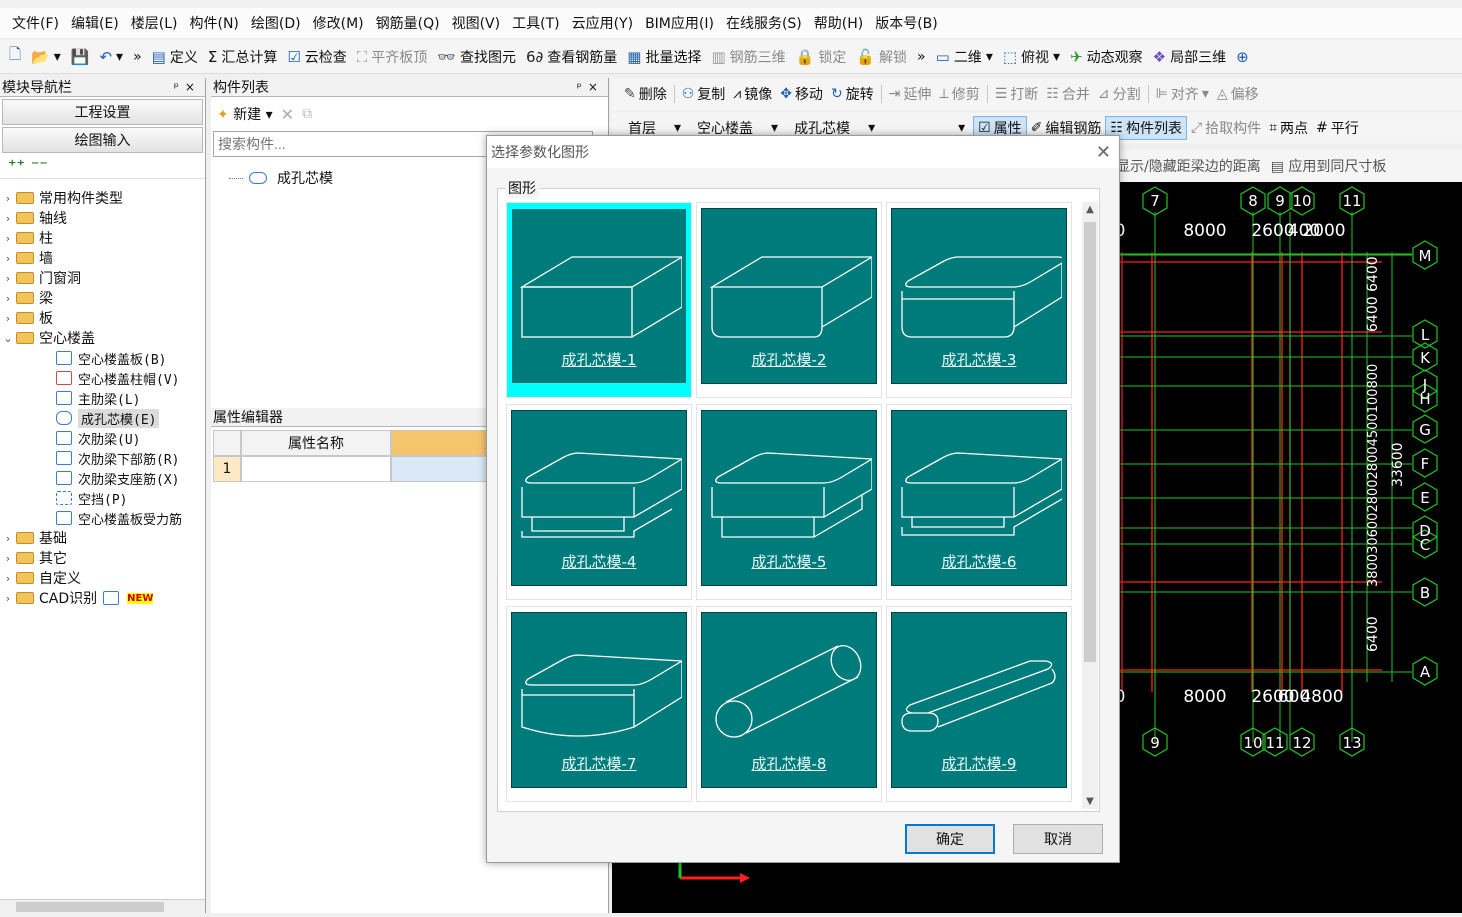 This screenshot has height=917, width=1462. Describe the element at coordinates (102, 418) in the screenshot. I see `tree-child-core-mold: 成孔芯模(E)` at that location.